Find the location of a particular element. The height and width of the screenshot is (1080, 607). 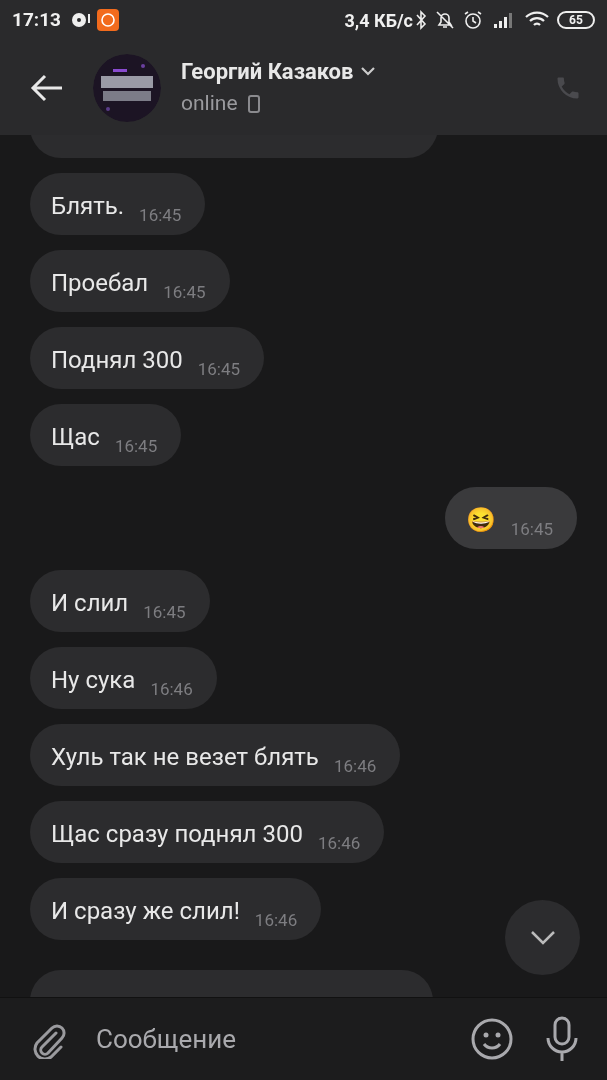

message-input: Сообщение is located at coordinates (278, 1039).